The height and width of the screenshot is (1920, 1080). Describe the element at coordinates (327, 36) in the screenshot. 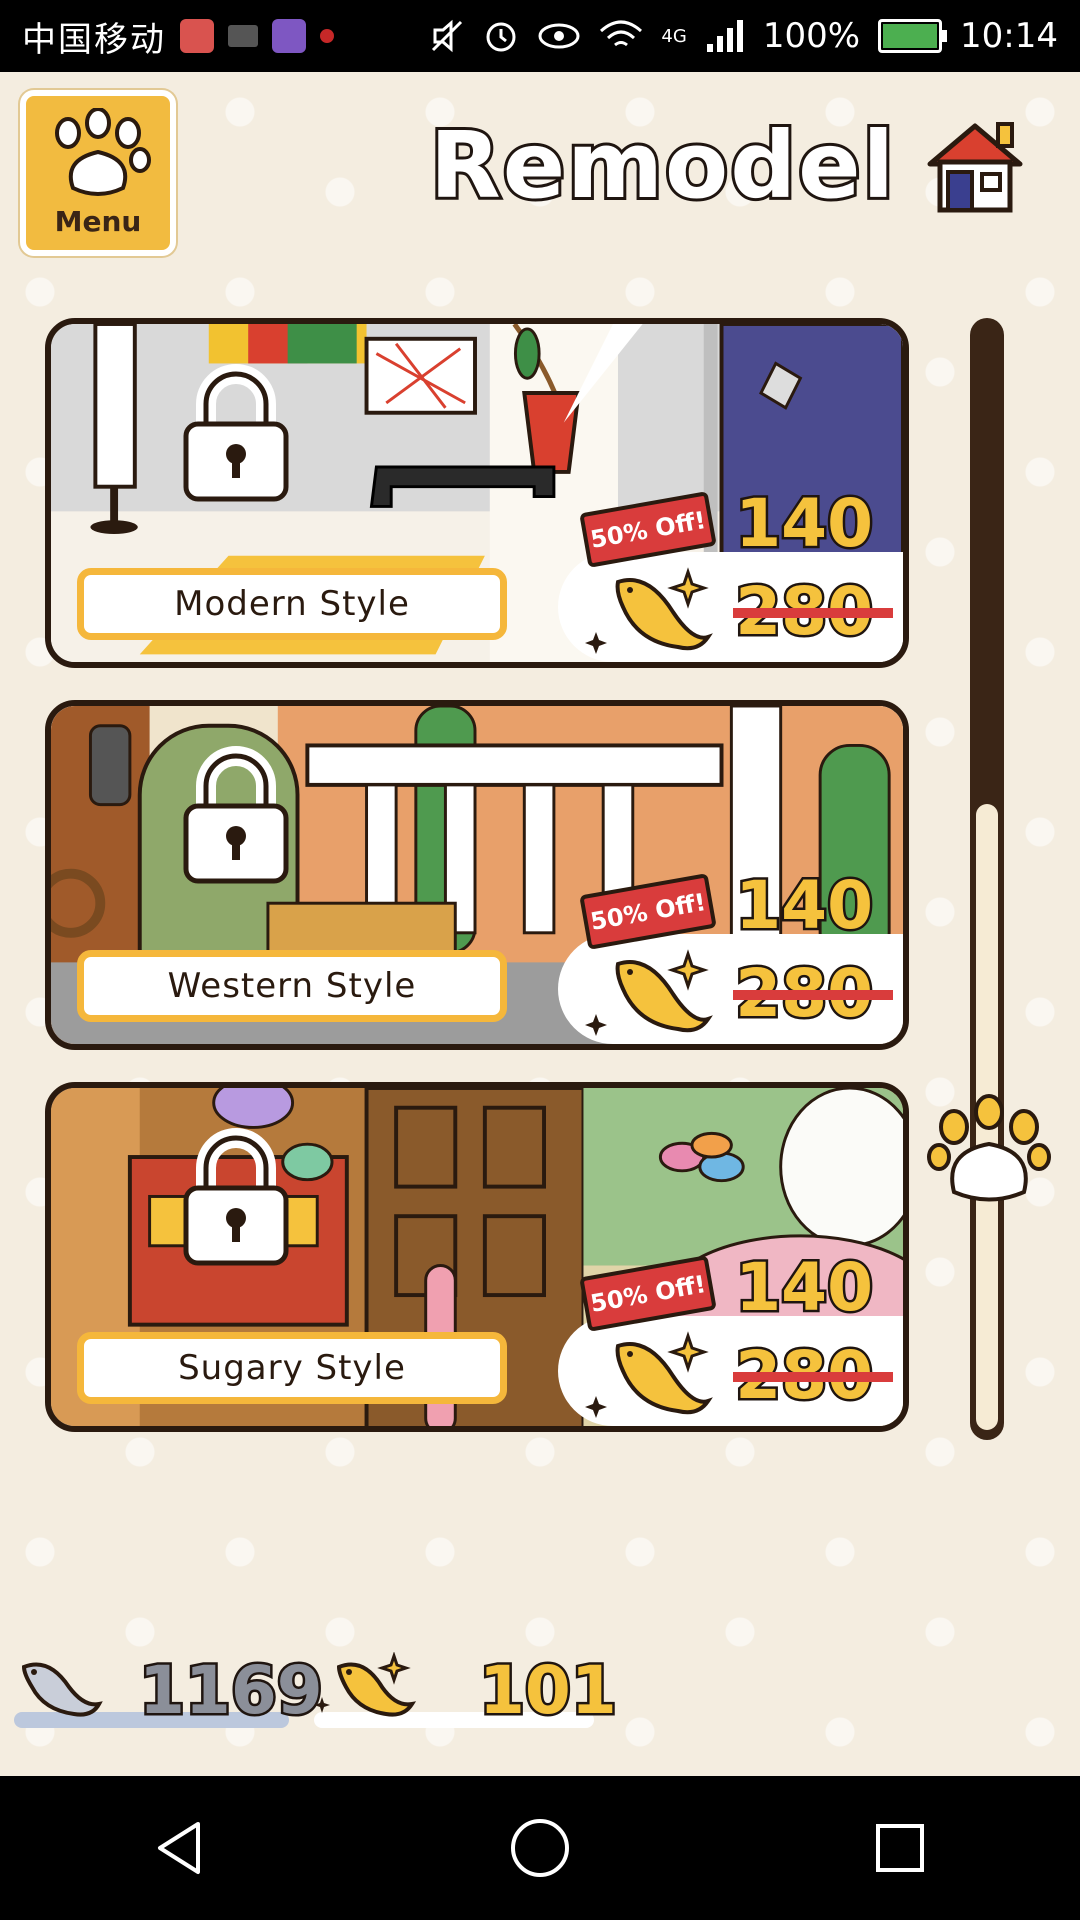

I see `app-notification-icon` at that location.